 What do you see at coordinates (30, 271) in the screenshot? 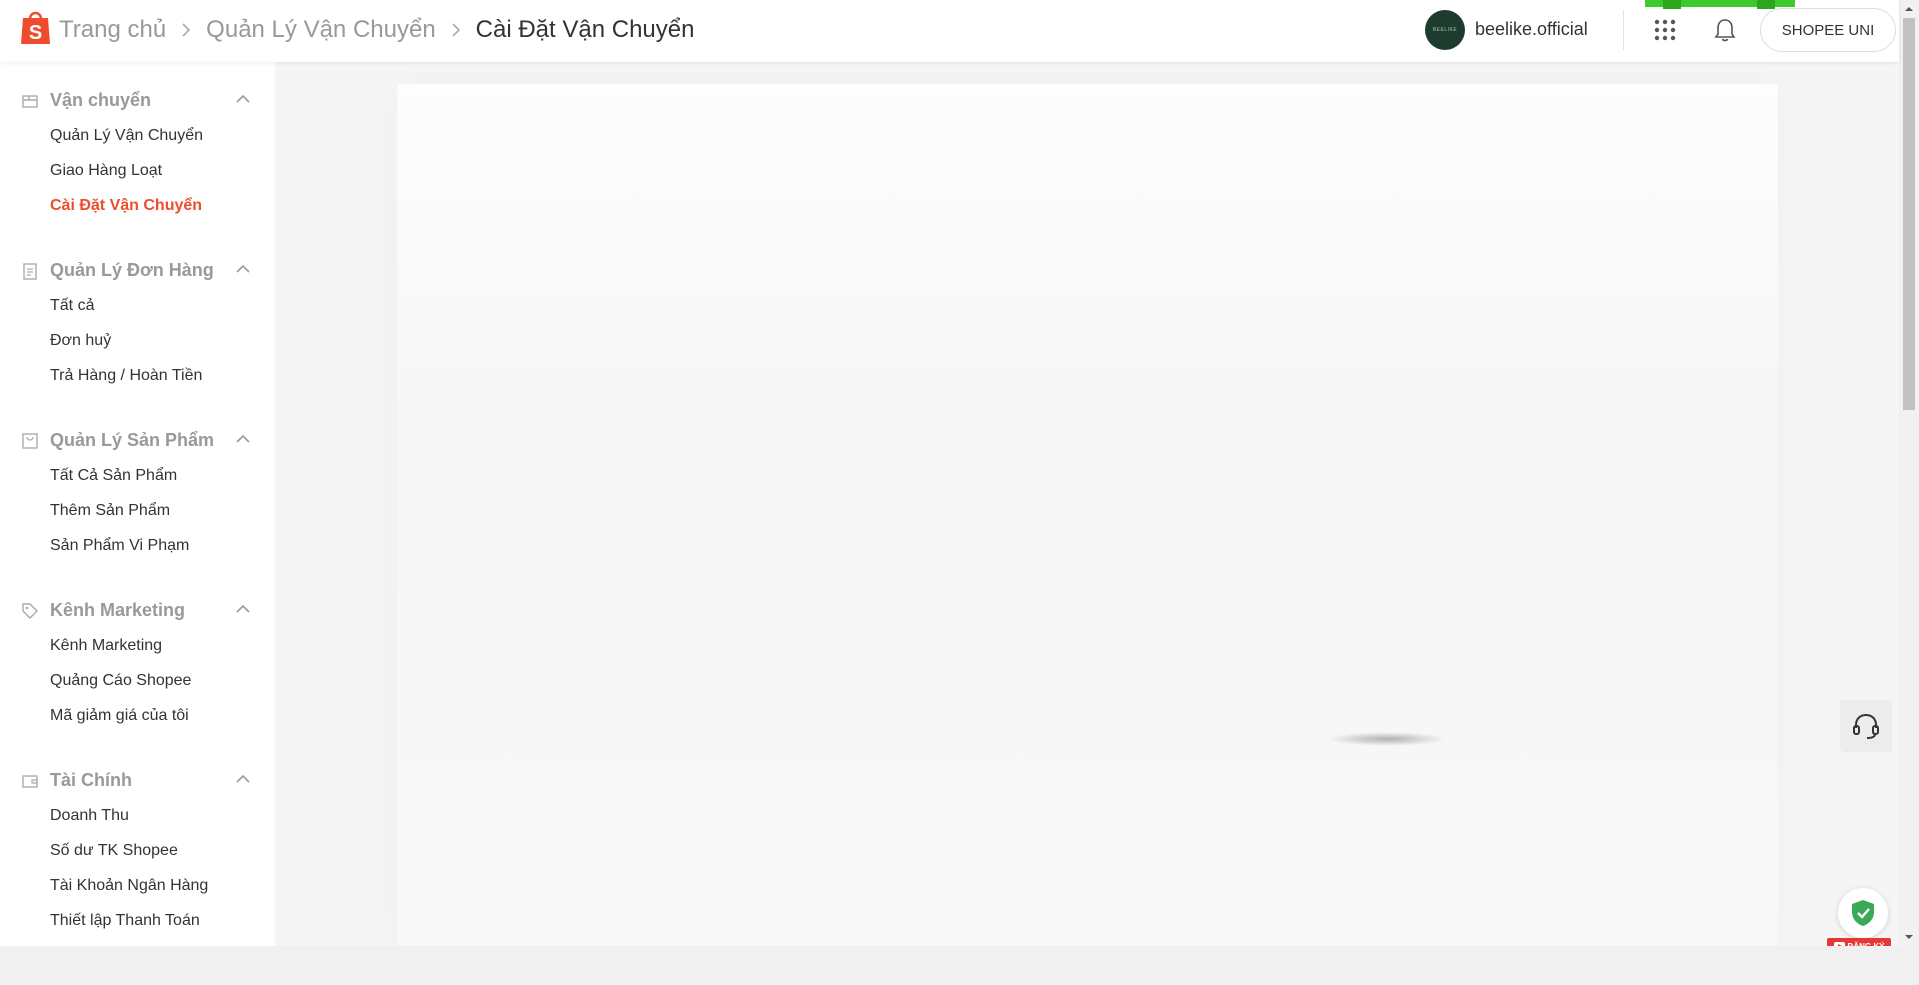
I see `clipboard-icon` at bounding box center [30, 271].